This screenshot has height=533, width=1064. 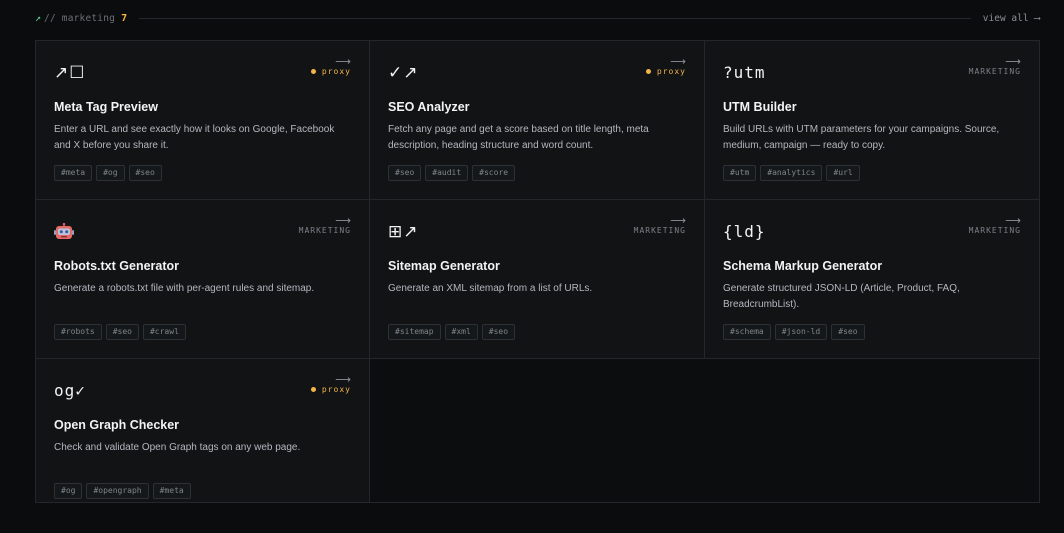 I want to click on card-title: Open Graph Checker, so click(x=117, y=425).